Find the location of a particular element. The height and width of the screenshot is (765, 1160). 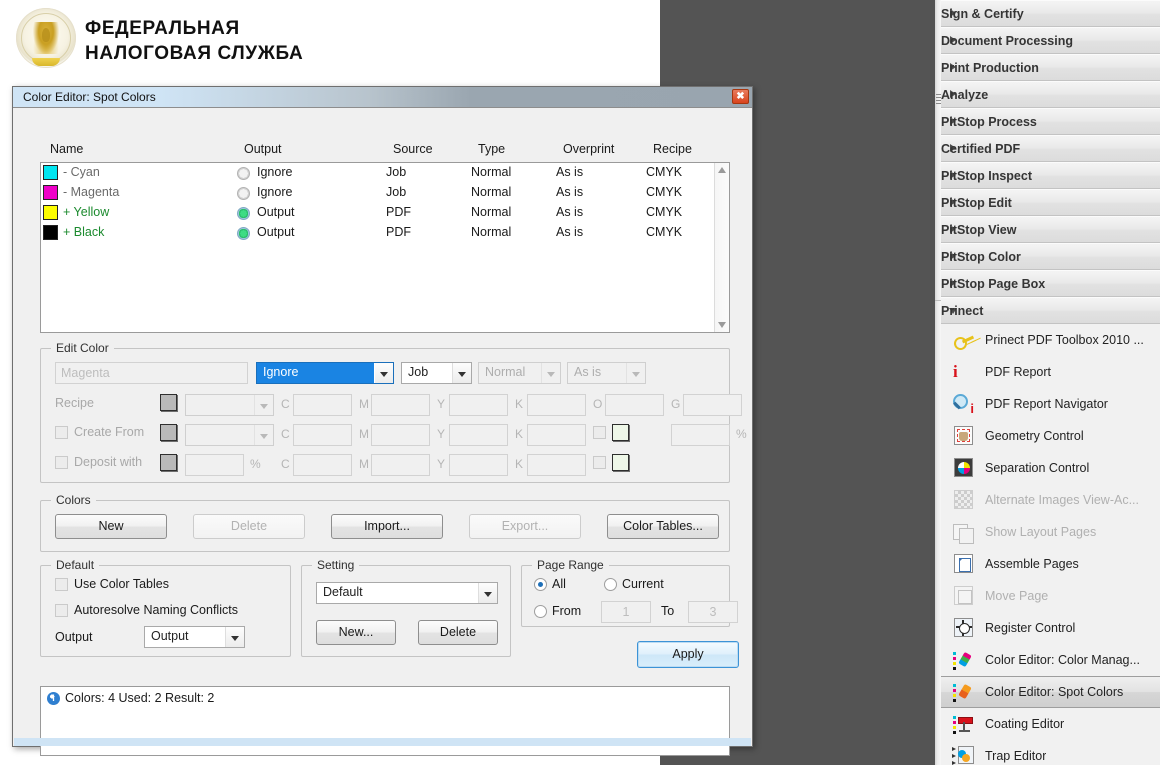

delete-color-button: Delete is located at coordinates (249, 526).